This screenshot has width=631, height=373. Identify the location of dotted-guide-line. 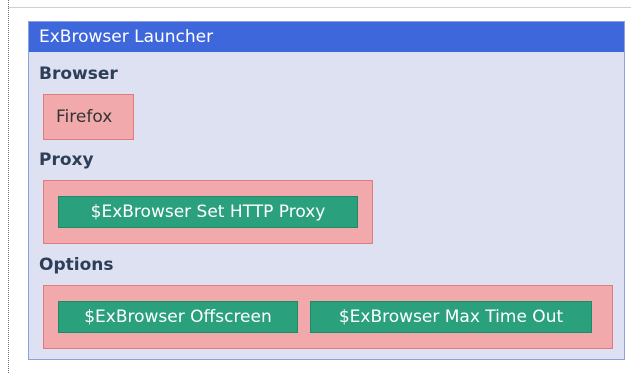
(8, 186).